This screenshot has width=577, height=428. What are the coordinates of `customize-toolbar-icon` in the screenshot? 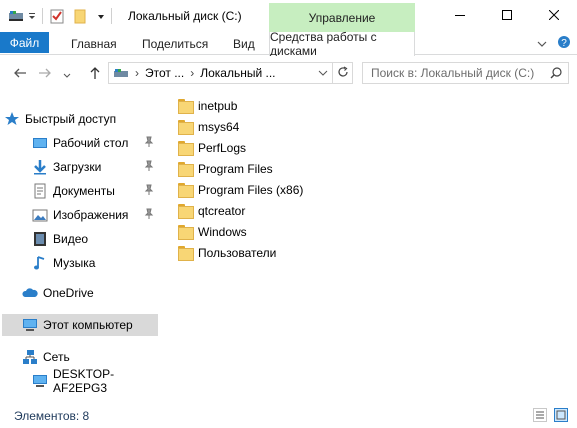 It's located at (101, 16).